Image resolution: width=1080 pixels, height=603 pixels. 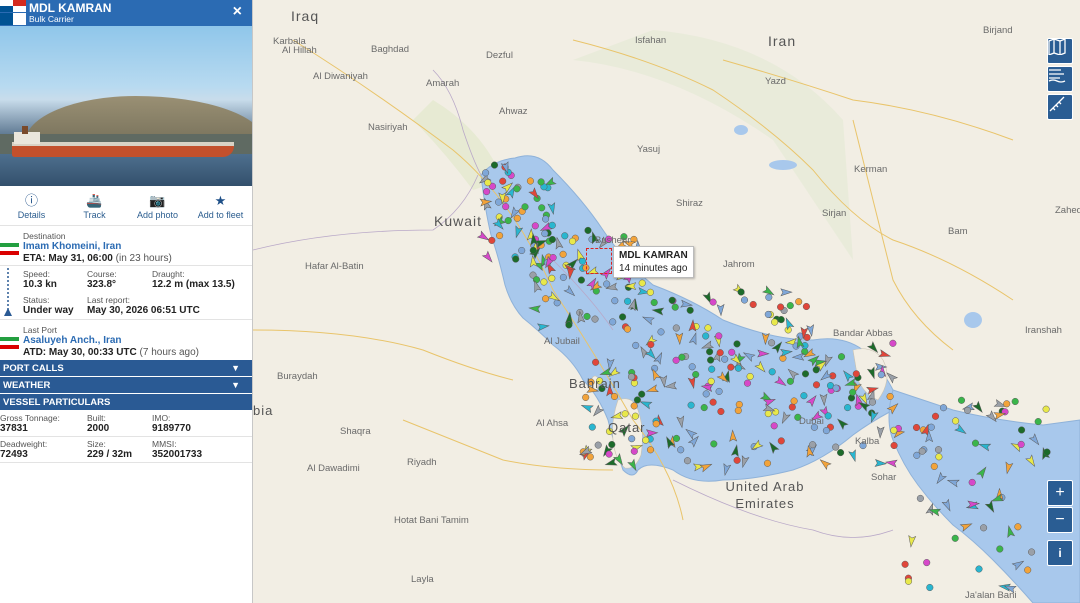 I want to click on close-icon: ×, so click(x=237, y=12).